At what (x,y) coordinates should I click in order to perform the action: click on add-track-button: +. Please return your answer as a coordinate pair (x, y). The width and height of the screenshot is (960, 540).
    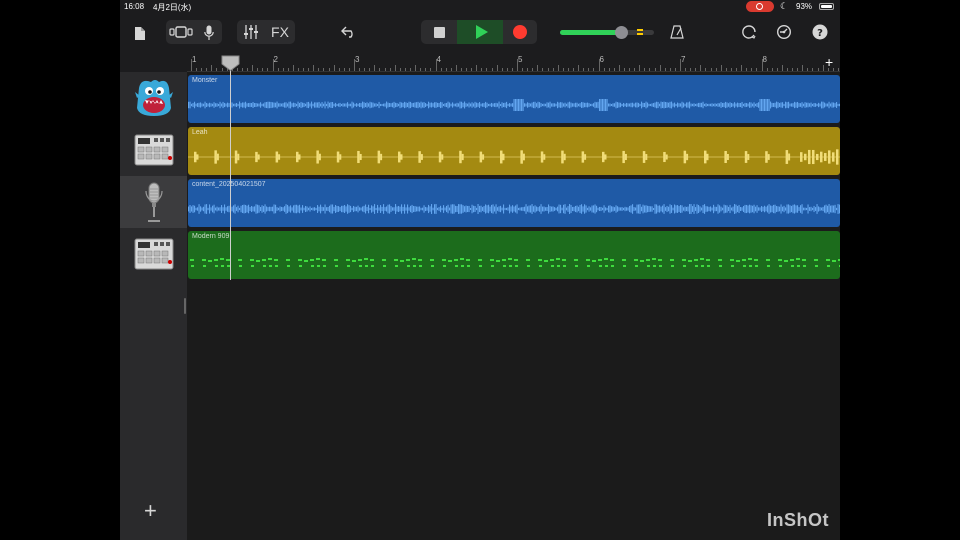
    Looking at the image, I should click on (150, 511).